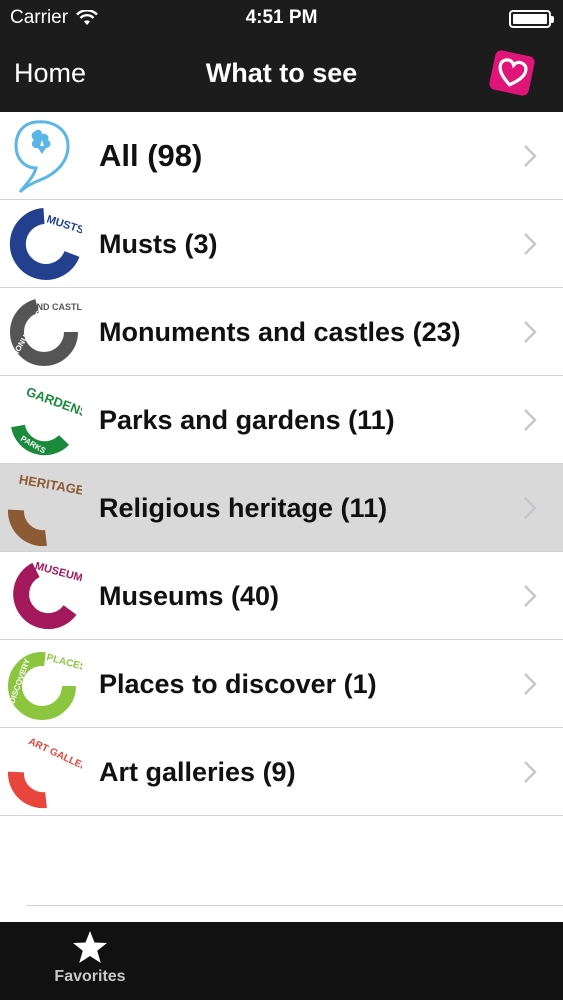 The height and width of the screenshot is (1000, 563). I want to click on category-row-heritage: HERITAGE Religious heritage (11), so click(281, 508).